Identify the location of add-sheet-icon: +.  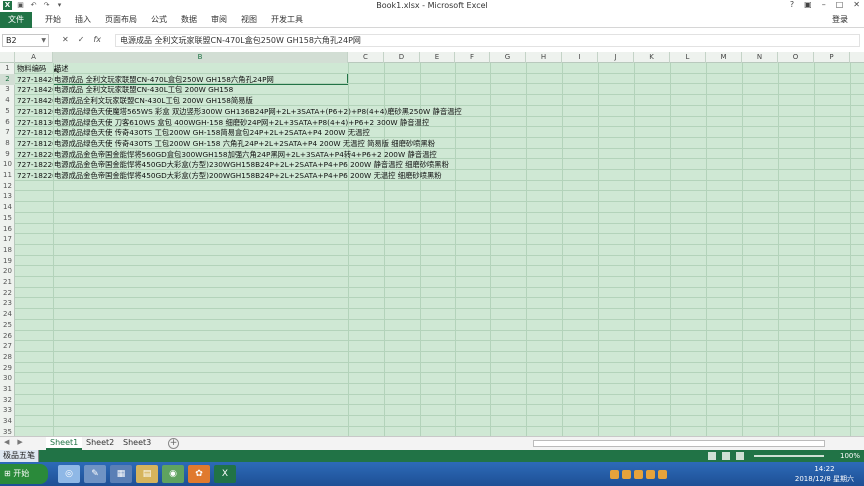
(173, 443).